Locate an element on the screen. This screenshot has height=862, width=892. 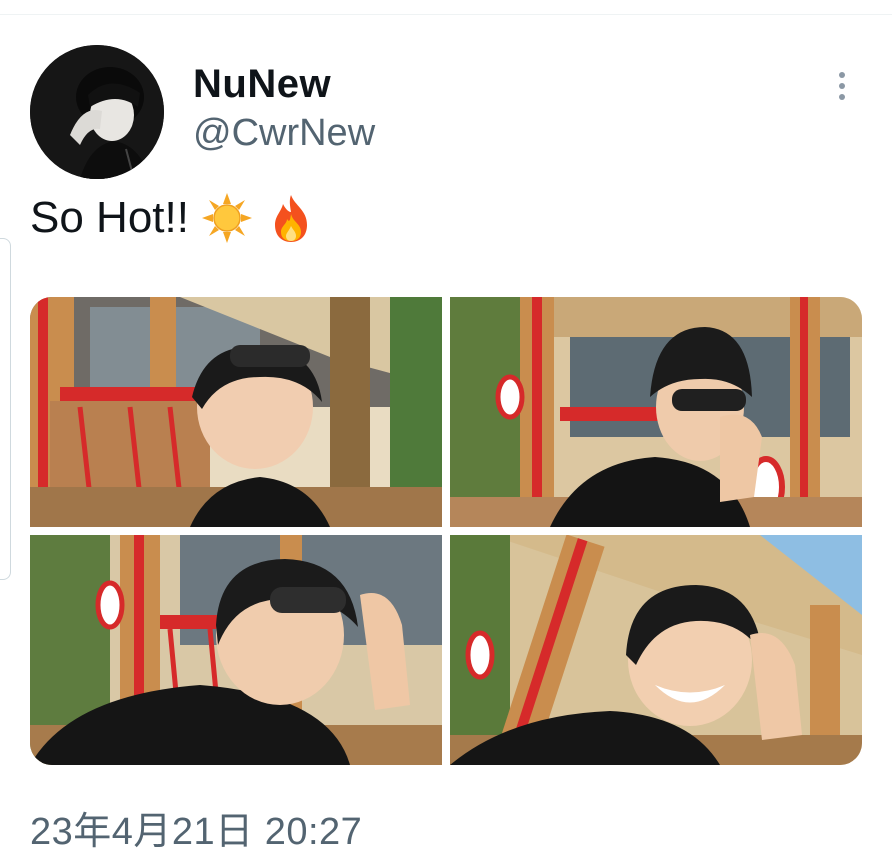
tweet-text-content: So Hot!! is located at coordinates (109, 217).